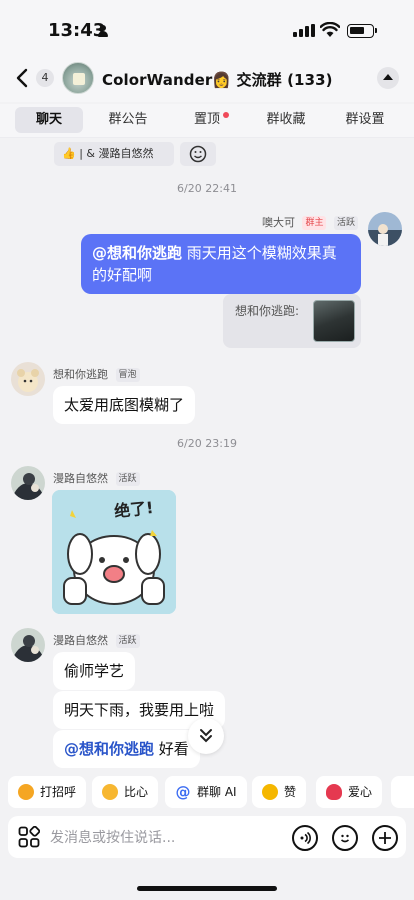  I want to click on voice-button, so click(305, 838).